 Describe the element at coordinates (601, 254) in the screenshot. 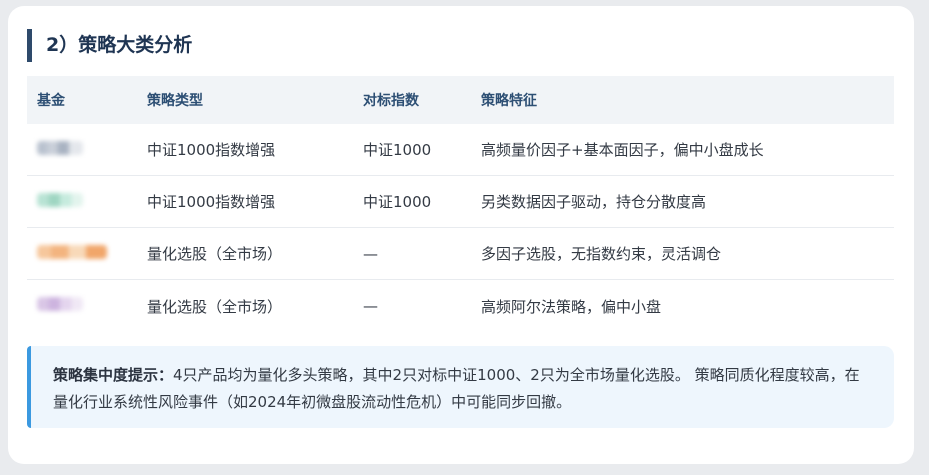

I see `feature-cell: 多因子选股，无指数约束，灵活调仓` at that location.